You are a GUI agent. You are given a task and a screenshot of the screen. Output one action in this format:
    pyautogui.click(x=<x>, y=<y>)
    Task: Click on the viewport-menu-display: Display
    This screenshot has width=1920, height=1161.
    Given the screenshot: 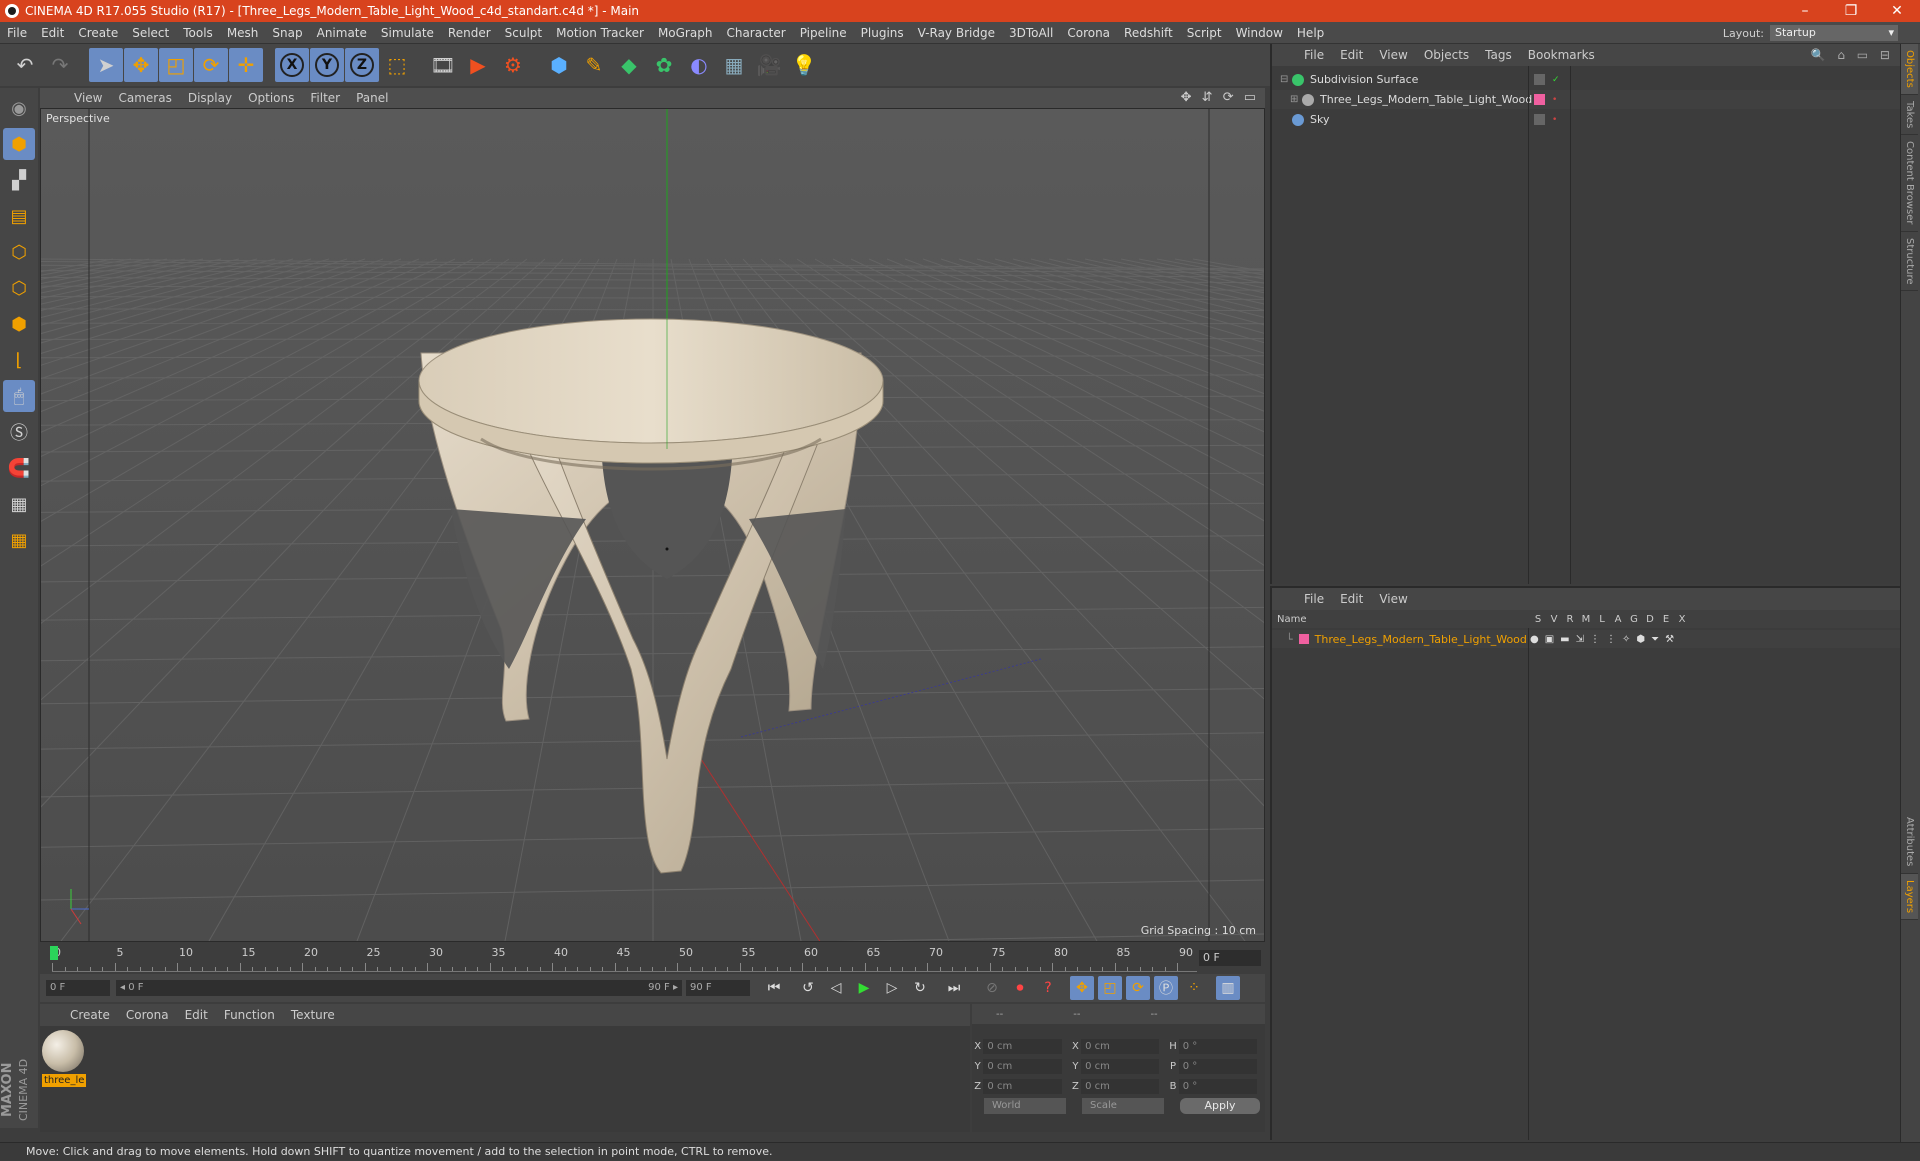 What is the action you would take?
    pyautogui.click(x=210, y=98)
    